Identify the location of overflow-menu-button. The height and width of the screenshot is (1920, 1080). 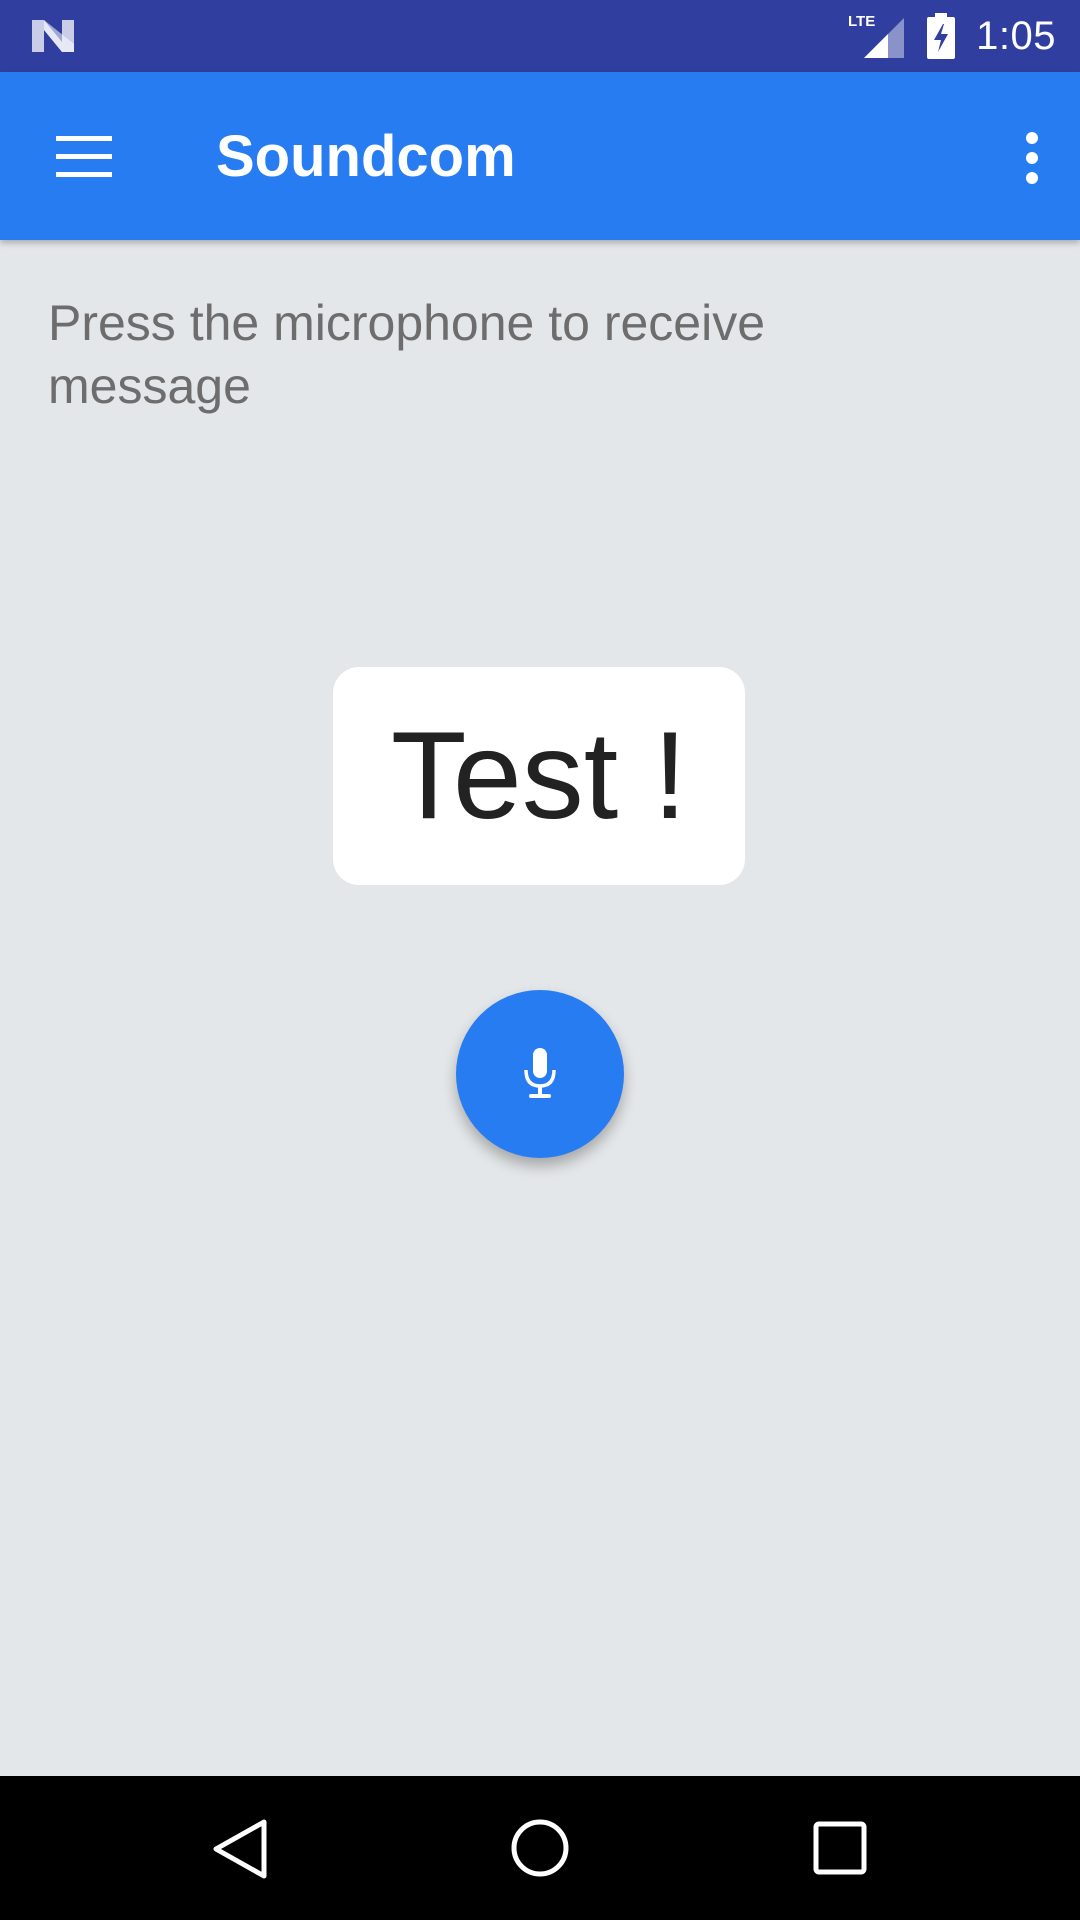
(1032, 157).